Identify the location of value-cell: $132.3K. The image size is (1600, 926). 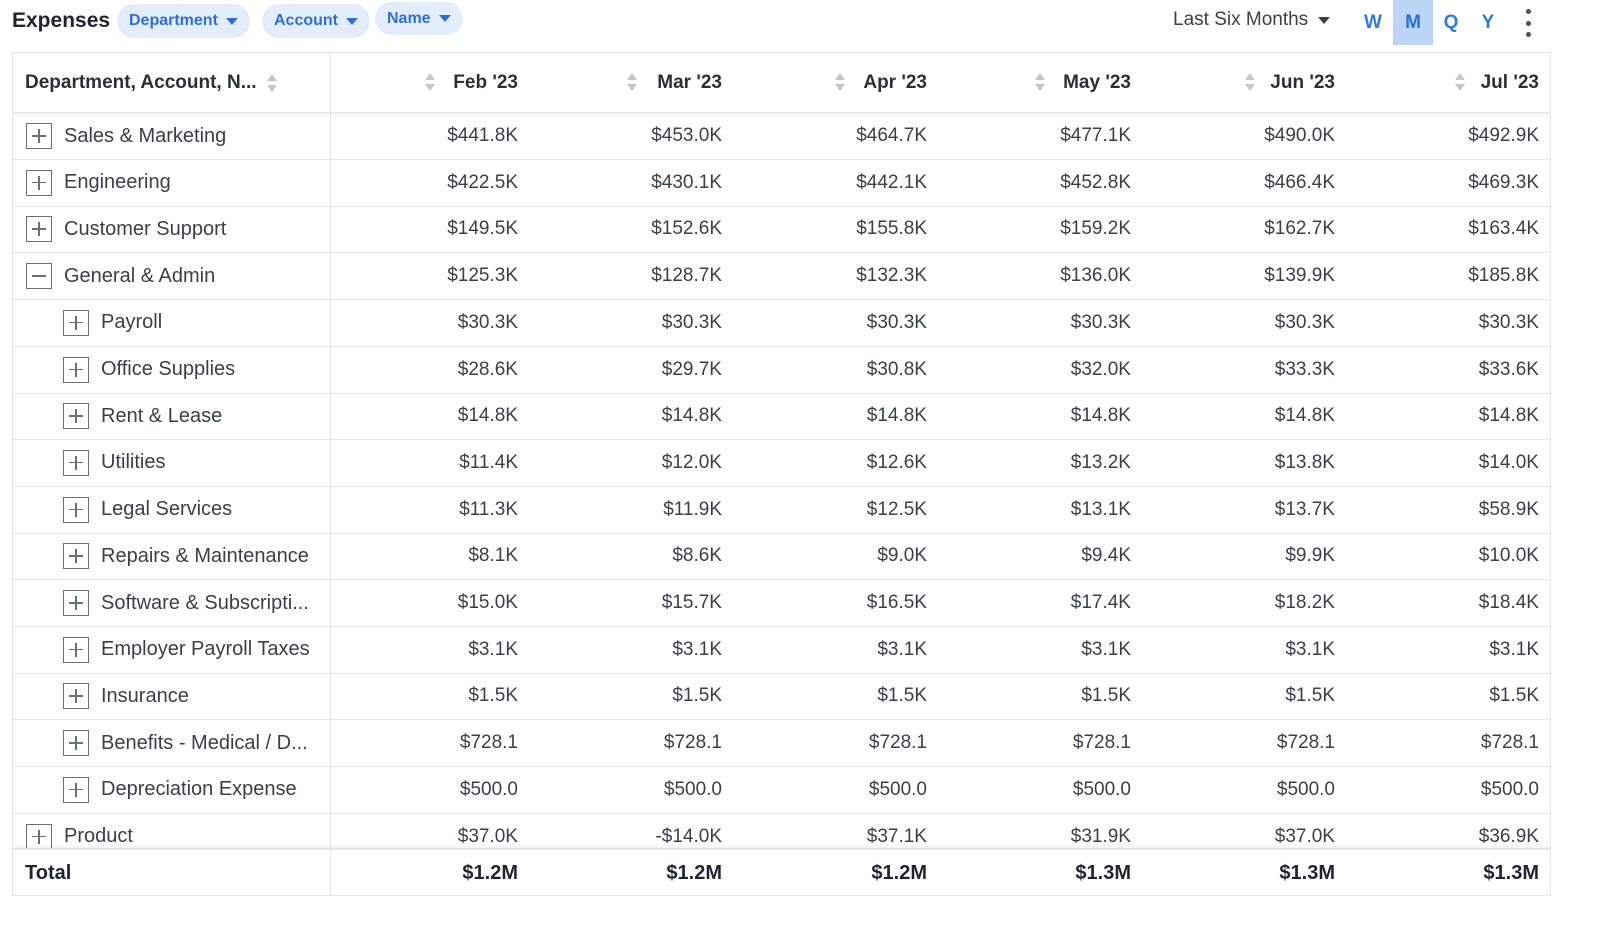
(891, 276).